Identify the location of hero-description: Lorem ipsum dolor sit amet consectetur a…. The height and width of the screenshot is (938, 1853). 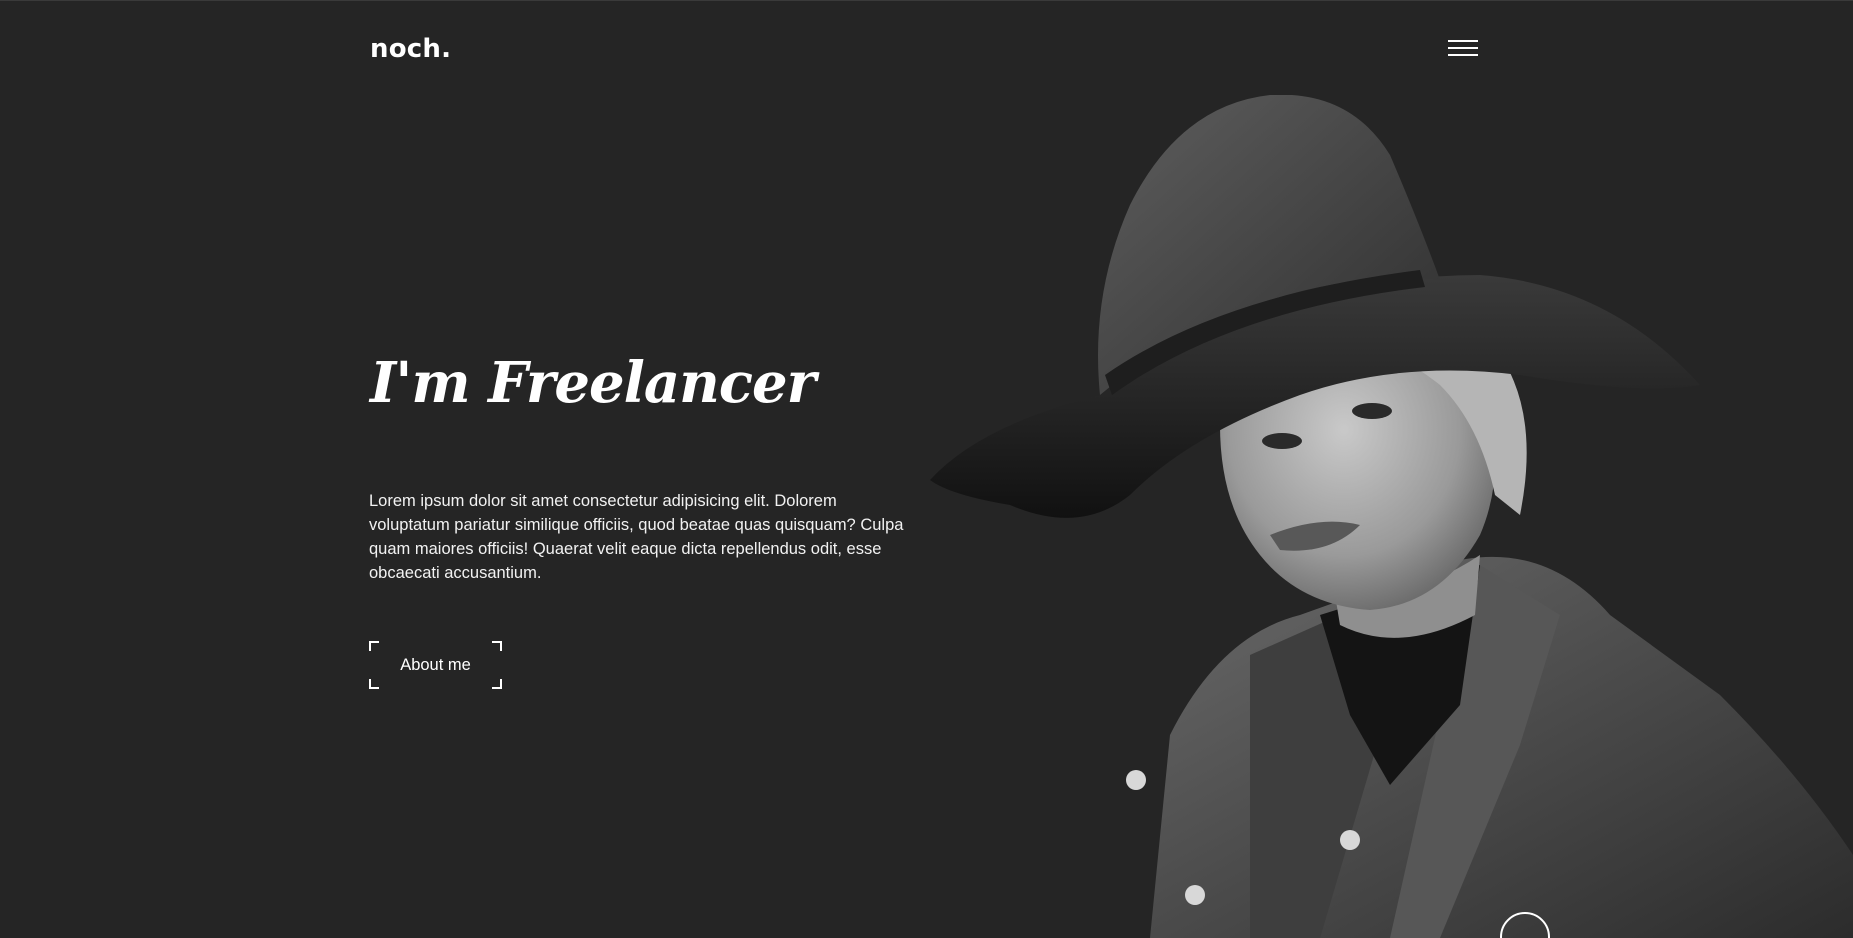
(636, 537).